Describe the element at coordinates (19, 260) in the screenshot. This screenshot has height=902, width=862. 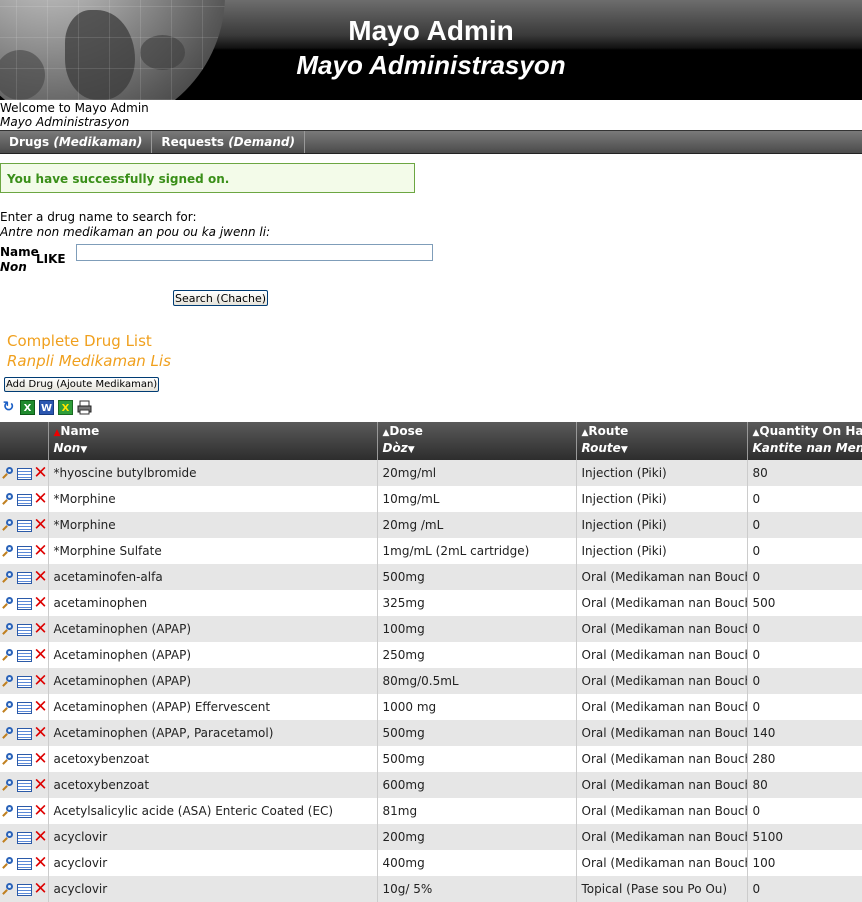
I see `name-label: Name Non` at that location.